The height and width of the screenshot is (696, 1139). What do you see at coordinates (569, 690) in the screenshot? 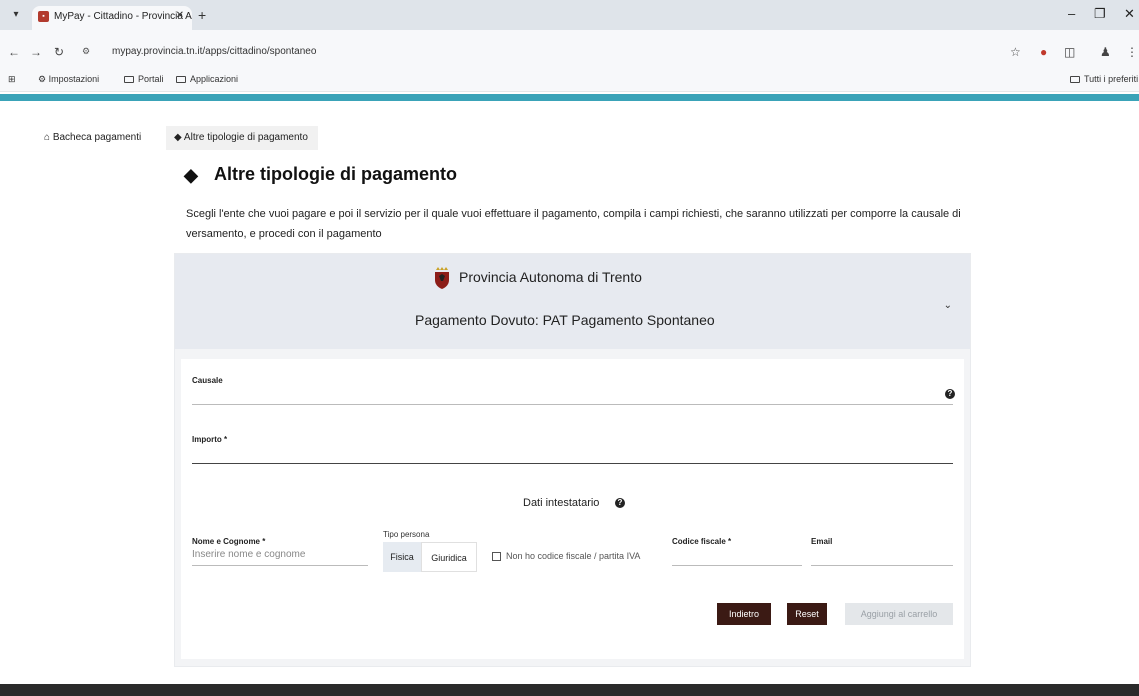
I see `footer-band` at bounding box center [569, 690].